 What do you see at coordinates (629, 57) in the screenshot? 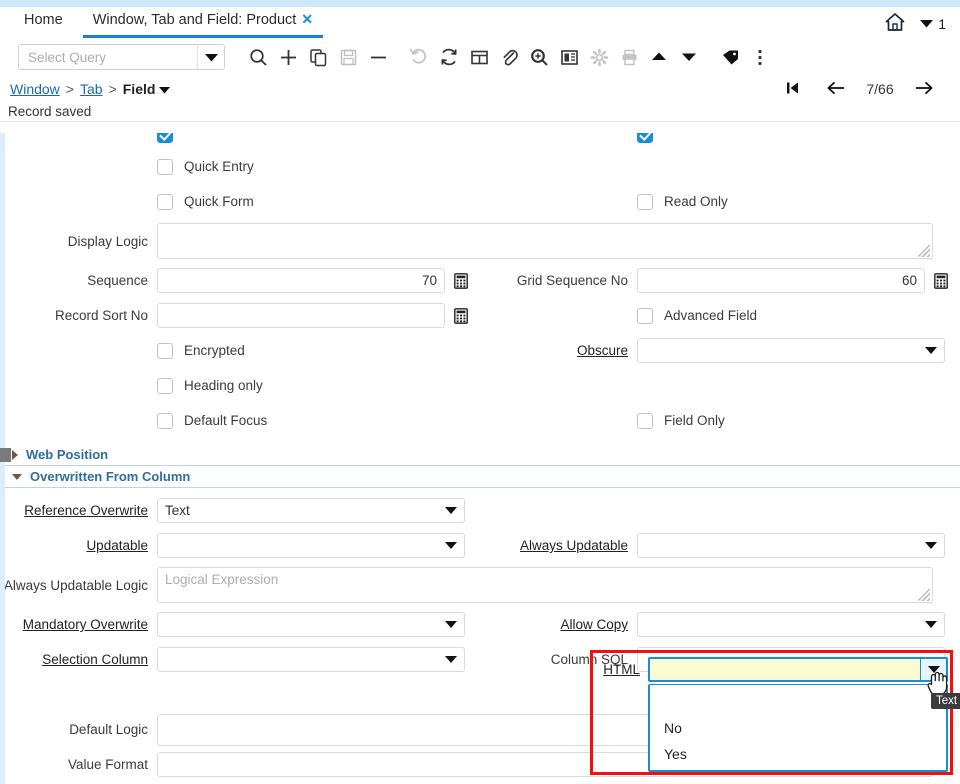
I see `printer-icon` at bounding box center [629, 57].